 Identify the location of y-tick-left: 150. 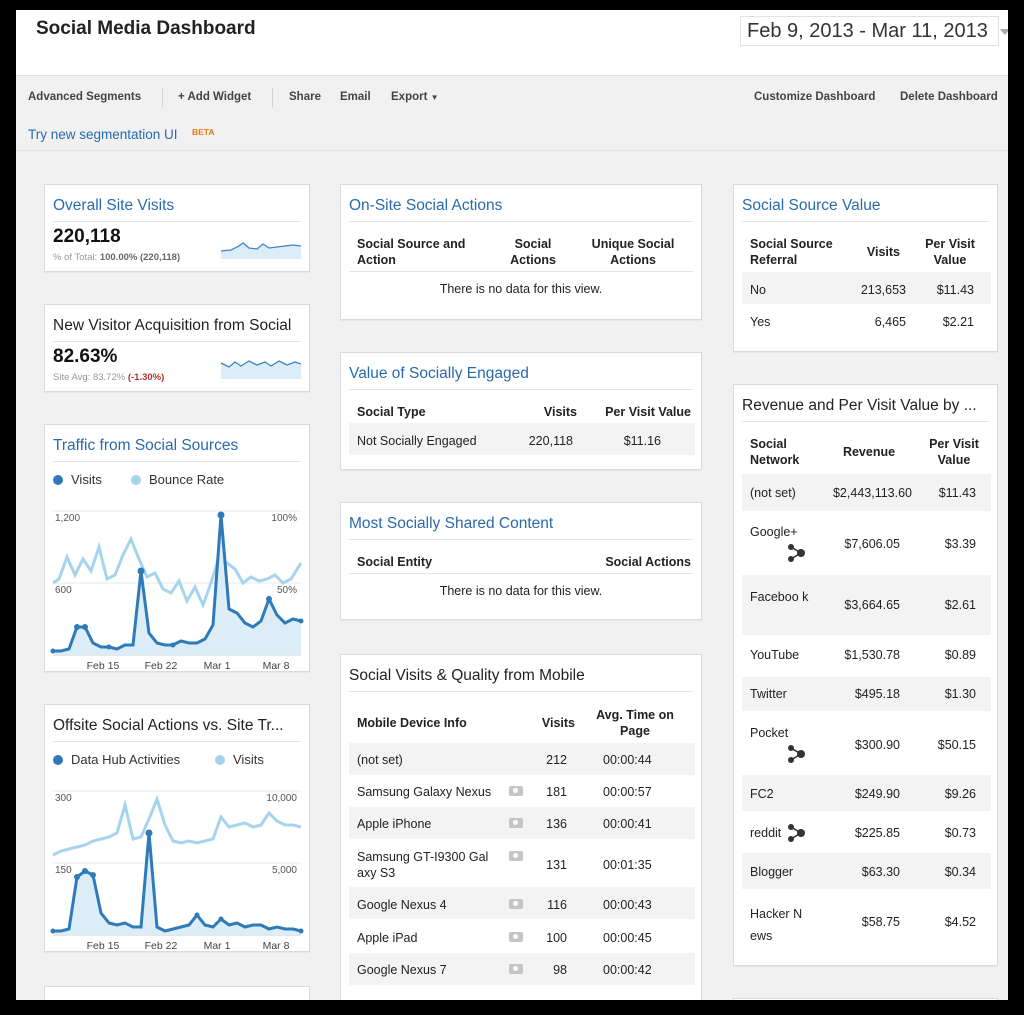
(63, 870).